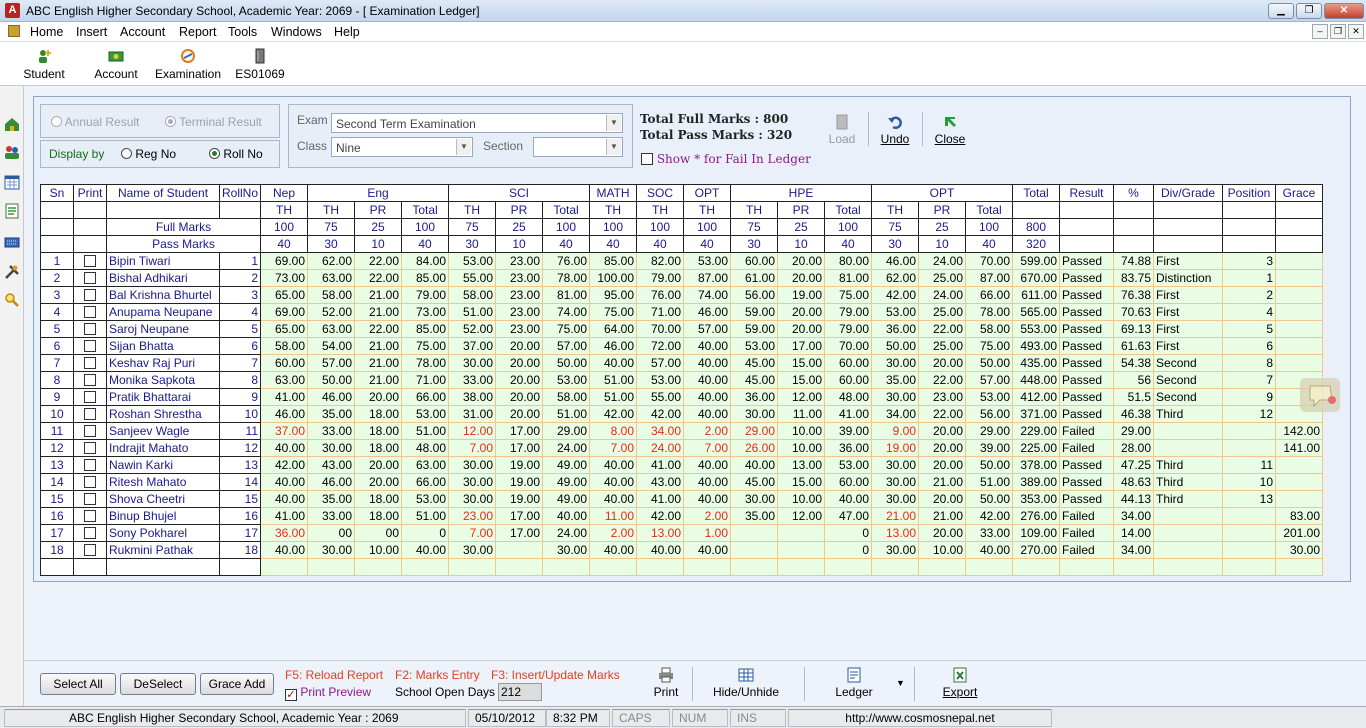 The width and height of the screenshot is (1366, 728). What do you see at coordinates (242, 32) in the screenshot?
I see `menu-tools: Tools` at bounding box center [242, 32].